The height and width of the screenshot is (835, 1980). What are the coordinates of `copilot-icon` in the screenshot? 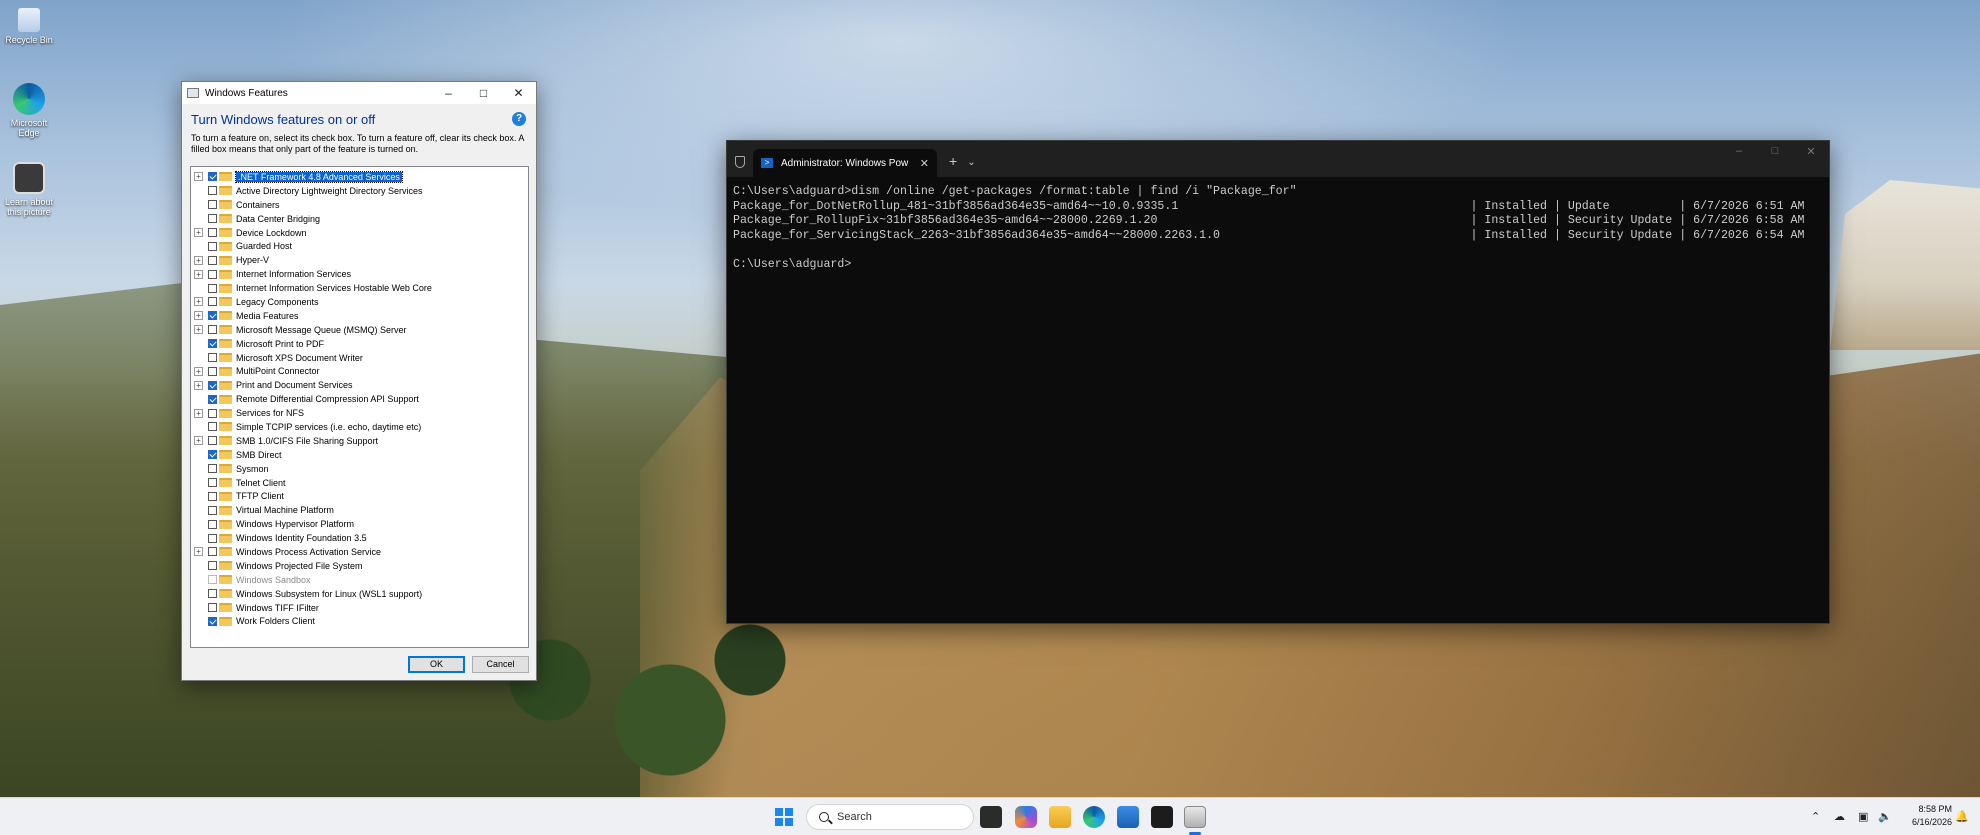 It's located at (1026, 817).